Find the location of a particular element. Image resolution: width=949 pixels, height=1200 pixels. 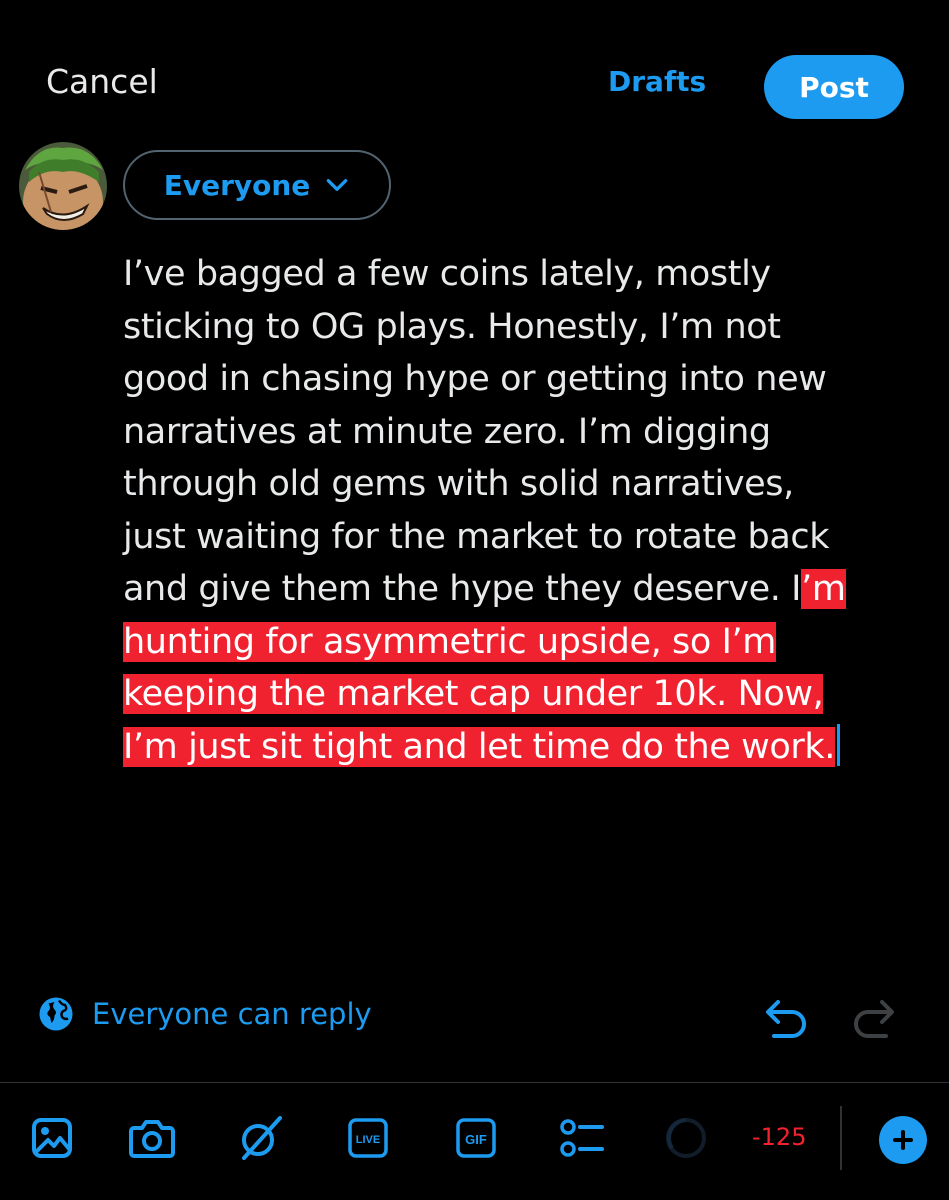

text-line: and give them the hype they deserve. I’m is located at coordinates (523, 589).